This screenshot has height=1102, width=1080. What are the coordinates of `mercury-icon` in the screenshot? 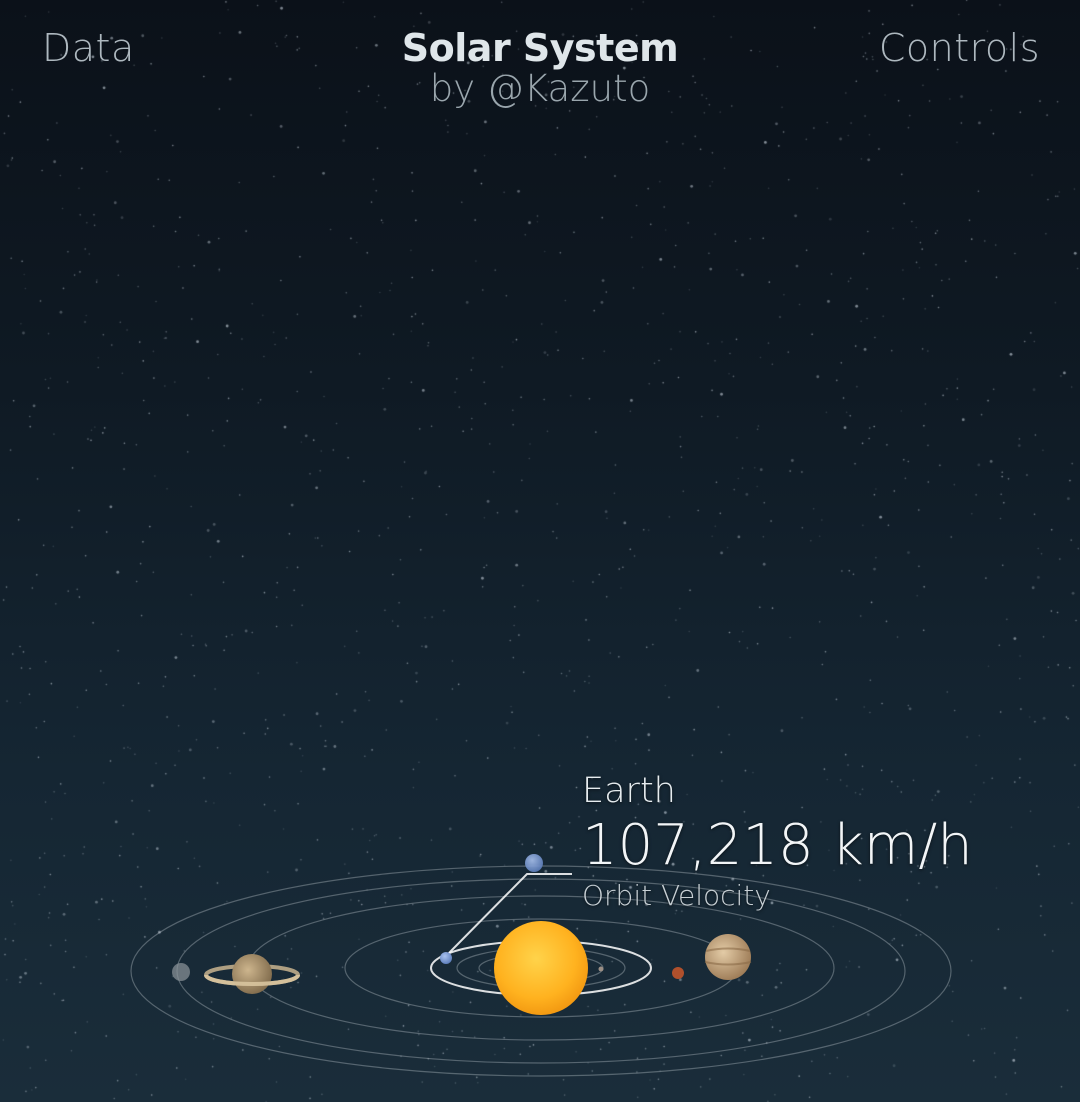 It's located at (601, 969).